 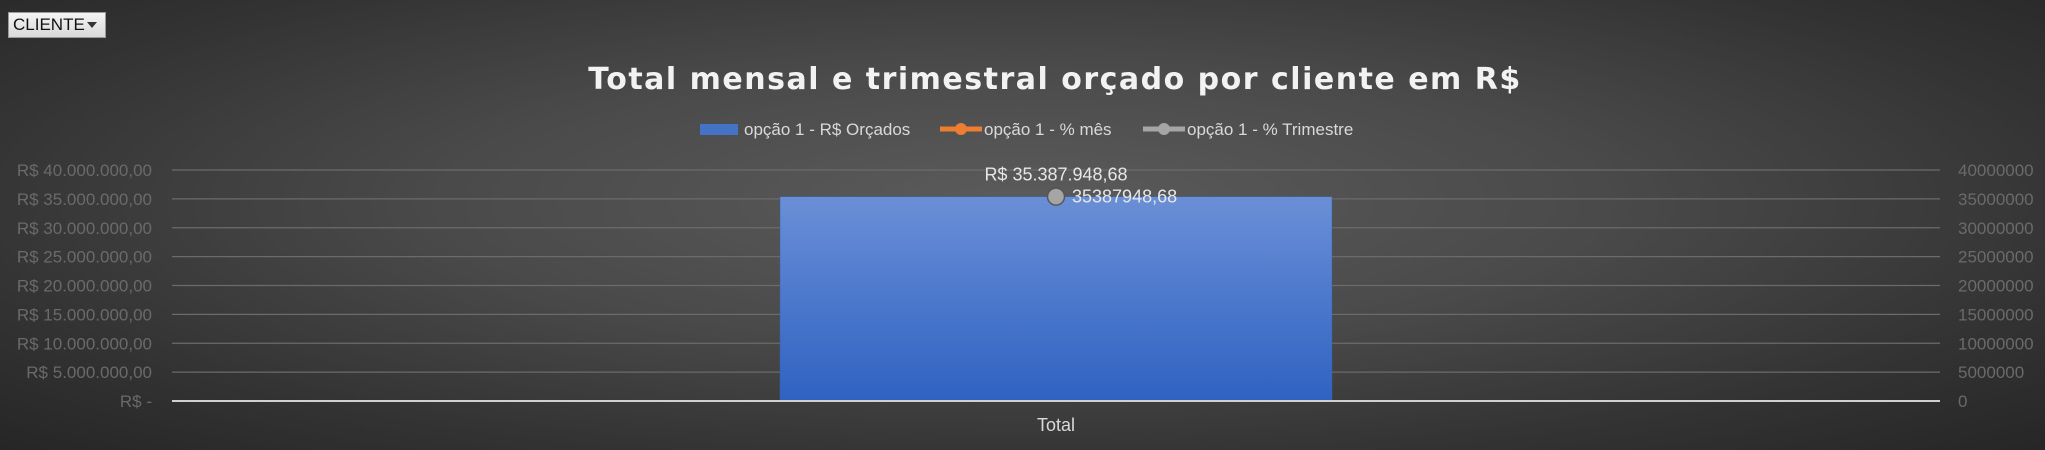 What do you see at coordinates (1056, 425) in the screenshot?
I see `x-tick-label: Total` at bounding box center [1056, 425].